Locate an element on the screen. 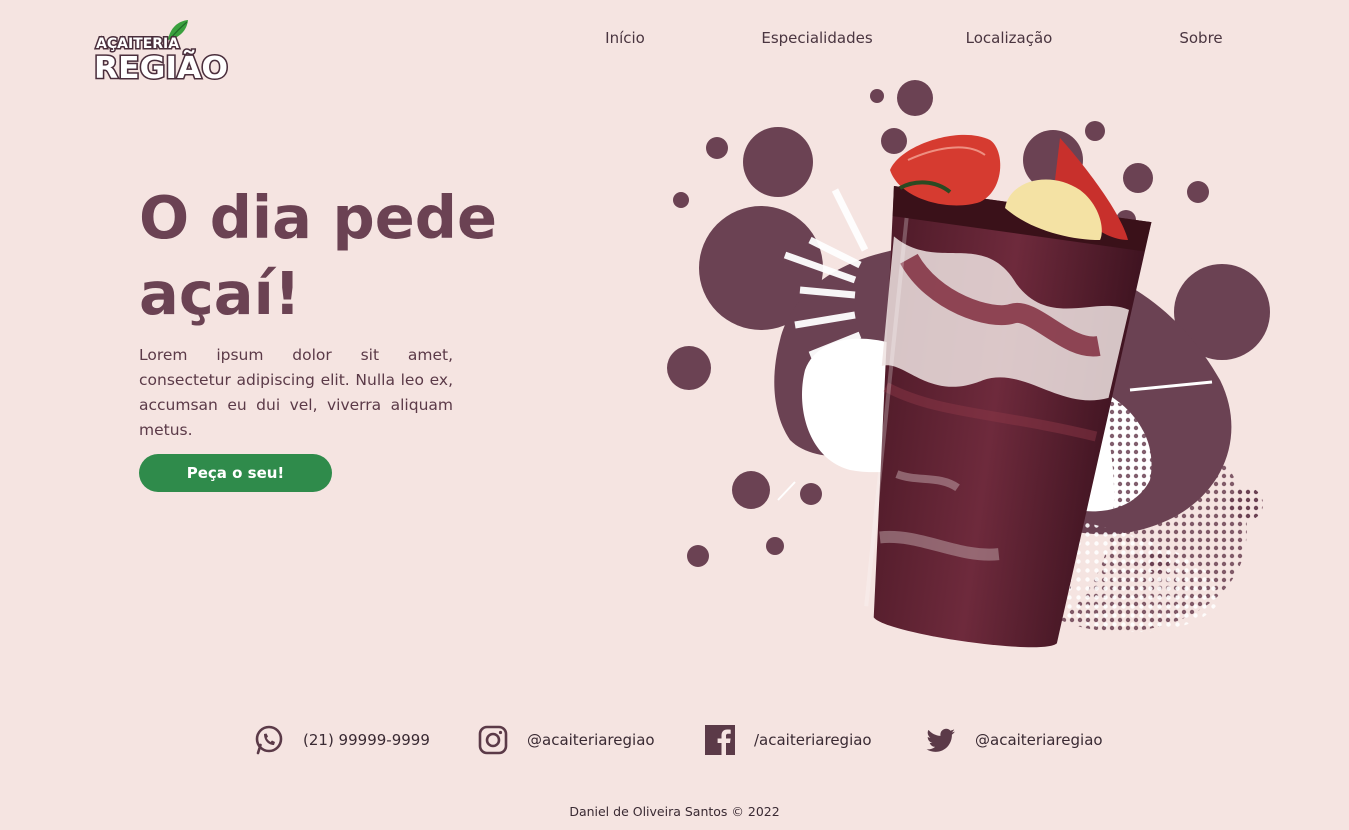 The image size is (1349, 830). contact-whatsapp: (21) 99999-9999 is located at coordinates (341, 740).